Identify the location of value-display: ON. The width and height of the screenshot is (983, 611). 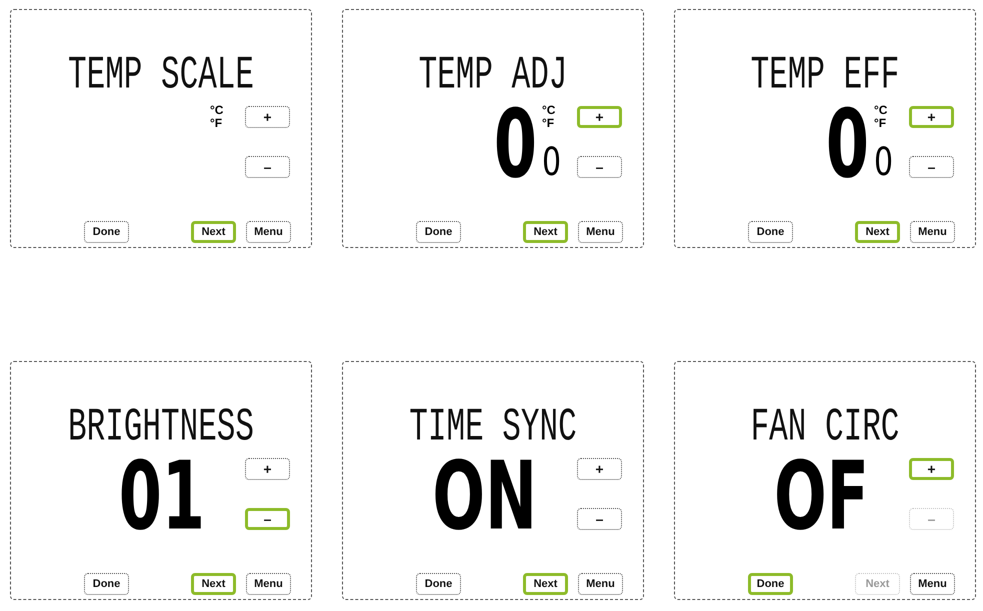
(484, 494).